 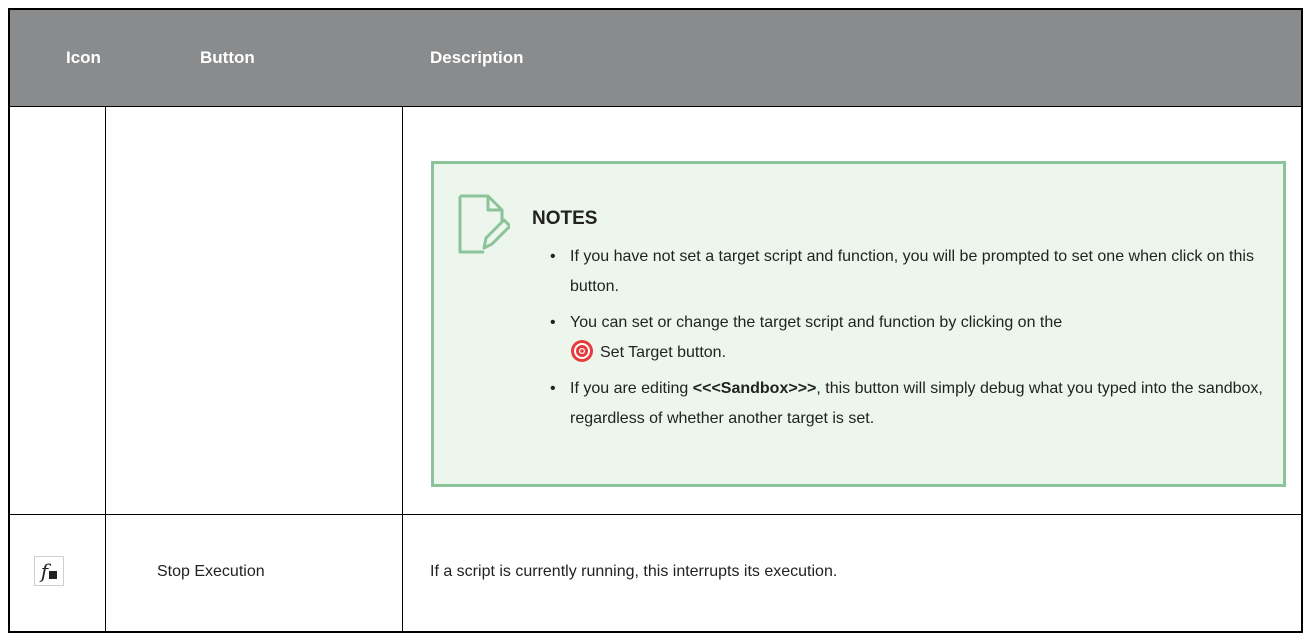 What do you see at coordinates (663, 352) in the screenshot?
I see `notes-bullet-text: Set Target button.` at bounding box center [663, 352].